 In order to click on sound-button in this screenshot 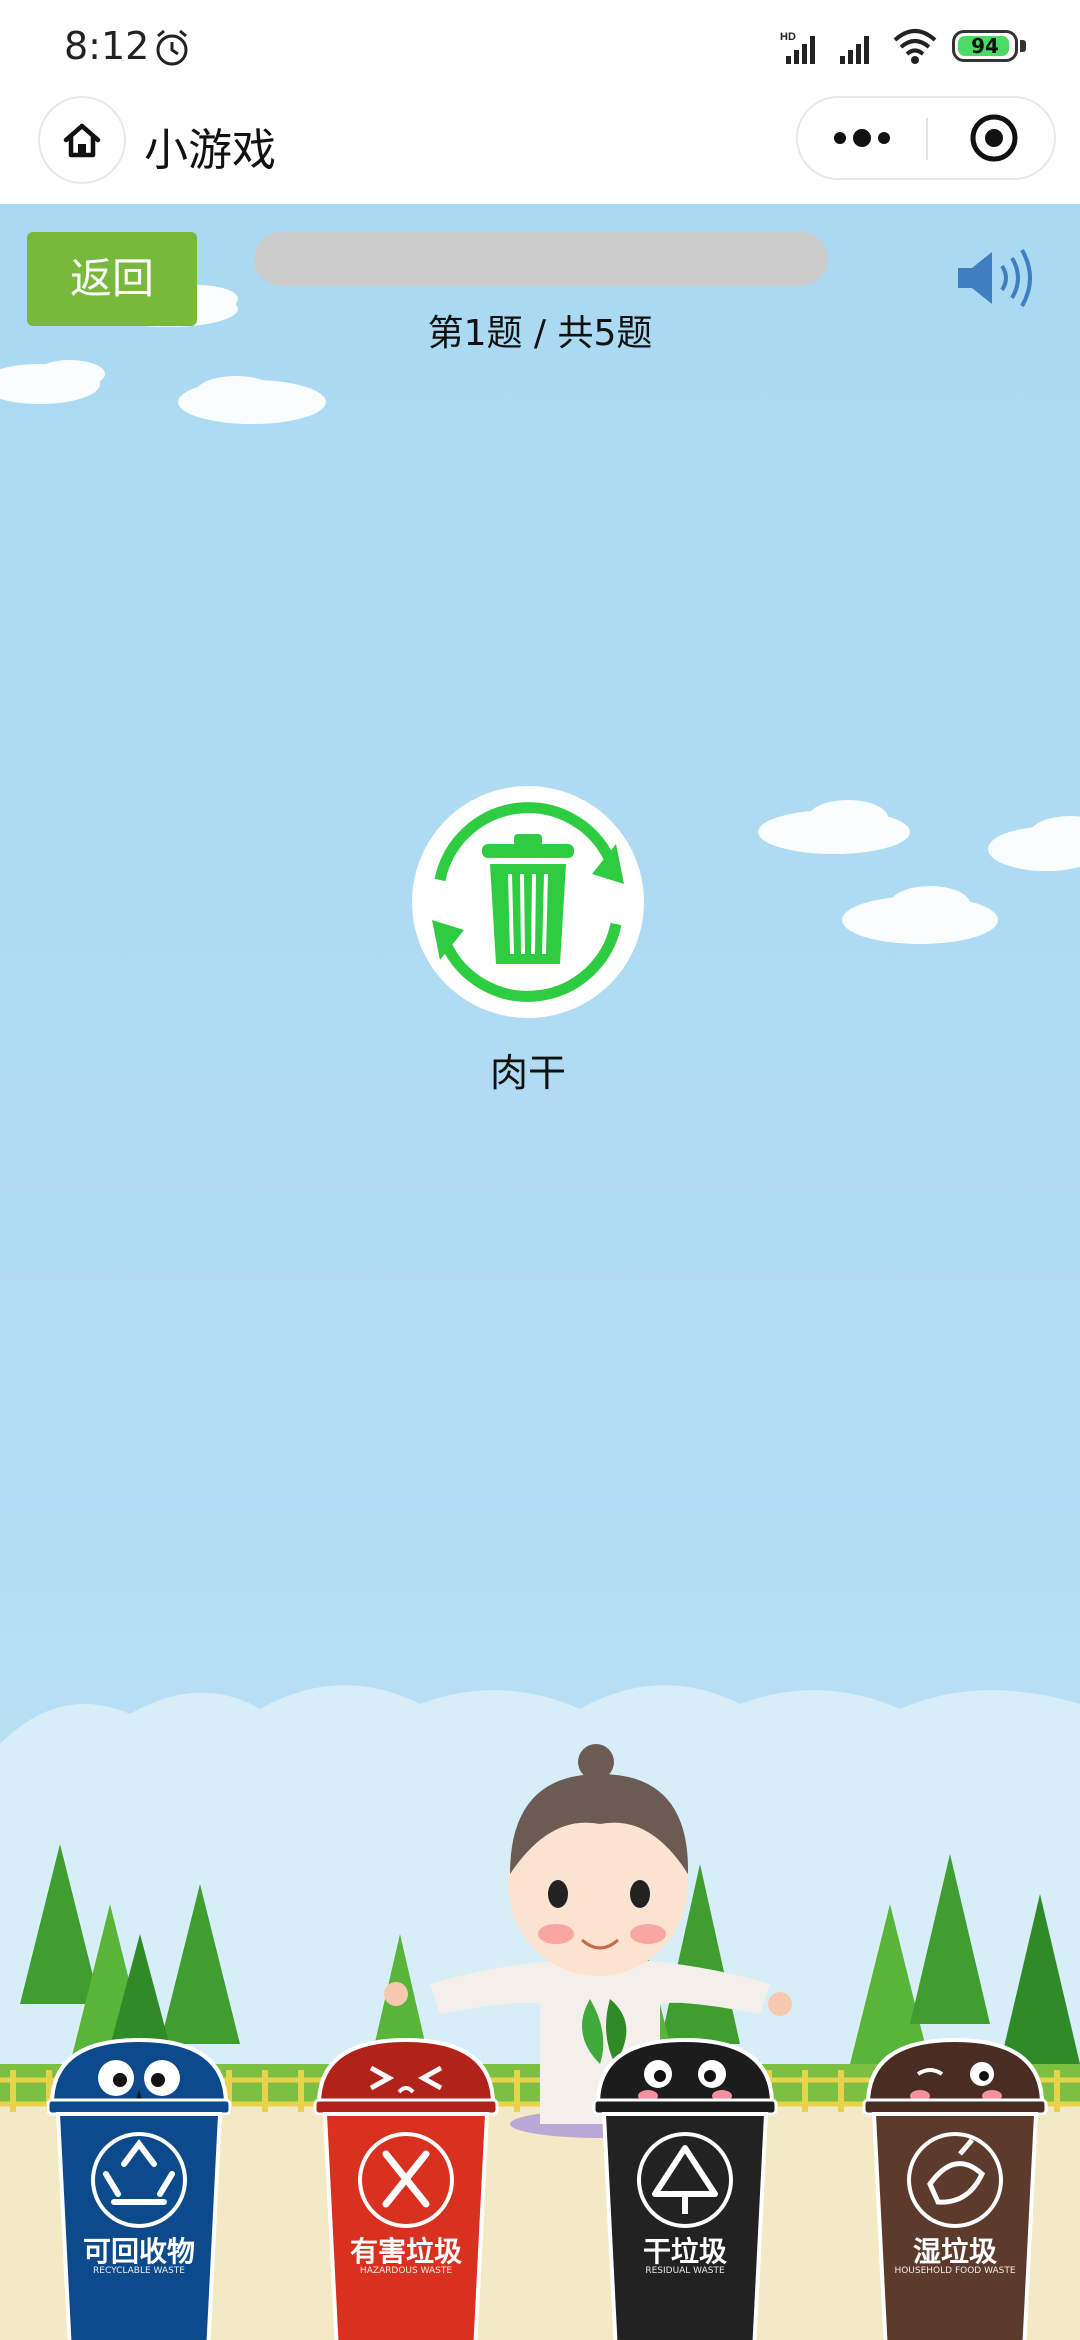, I will do `click(996, 278)`.